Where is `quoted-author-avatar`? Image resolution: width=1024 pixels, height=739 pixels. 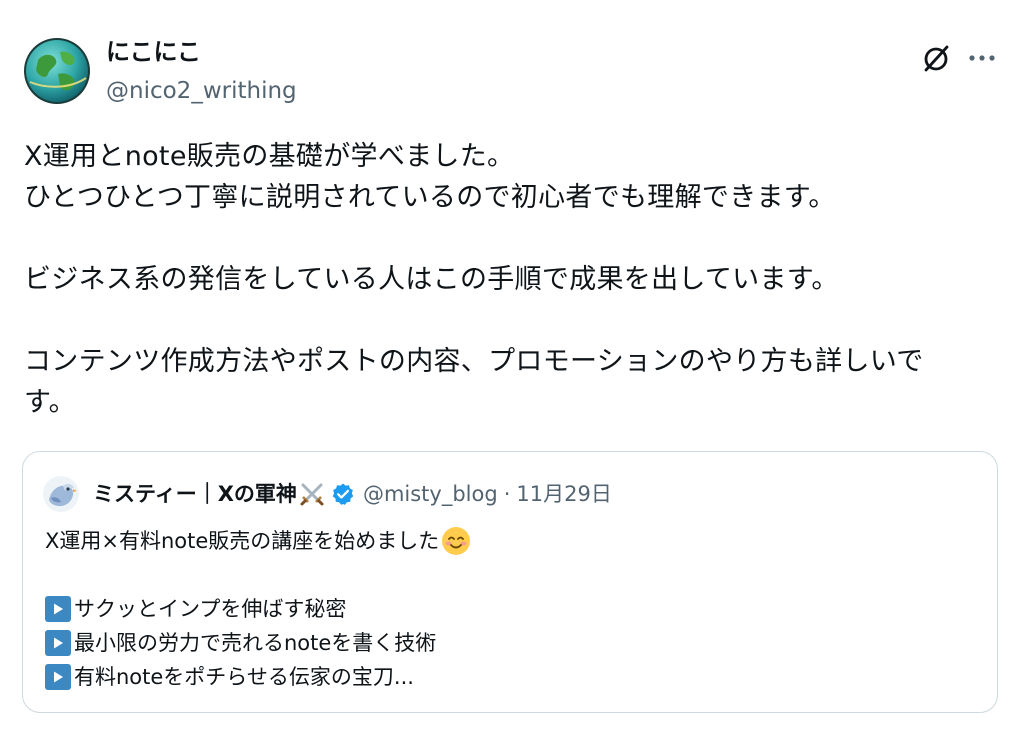
quoted-author-avatar is located at coordinates (61, 494).